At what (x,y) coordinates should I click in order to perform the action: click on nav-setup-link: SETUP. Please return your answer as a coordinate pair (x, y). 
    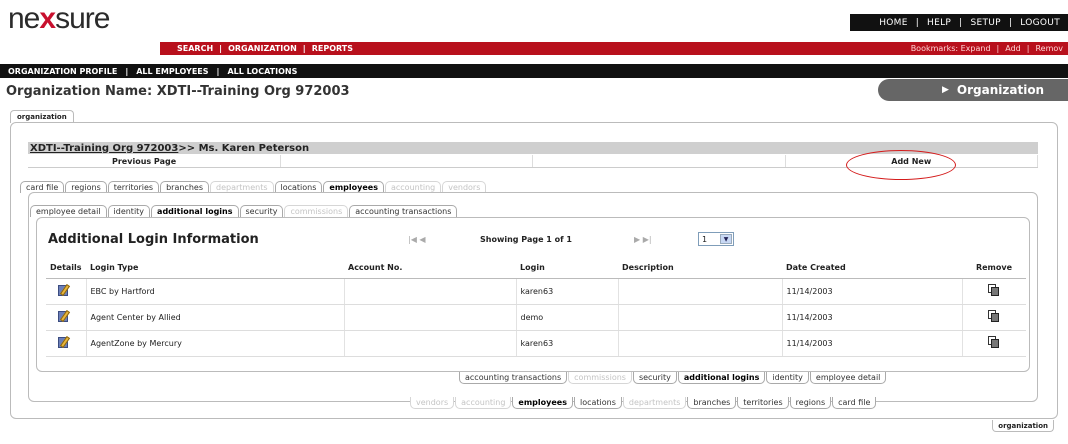
    Looking at the image, I should click on (986, 23).